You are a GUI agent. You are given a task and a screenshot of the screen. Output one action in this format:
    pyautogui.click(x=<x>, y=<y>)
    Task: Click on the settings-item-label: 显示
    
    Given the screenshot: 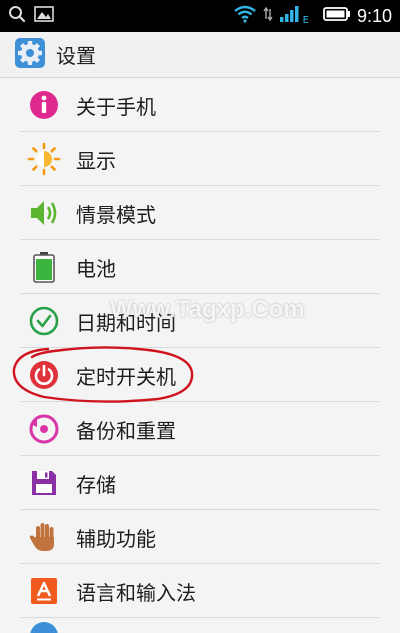 What is the action you would take?
    pyautogui.click(x=96, y=160)
    